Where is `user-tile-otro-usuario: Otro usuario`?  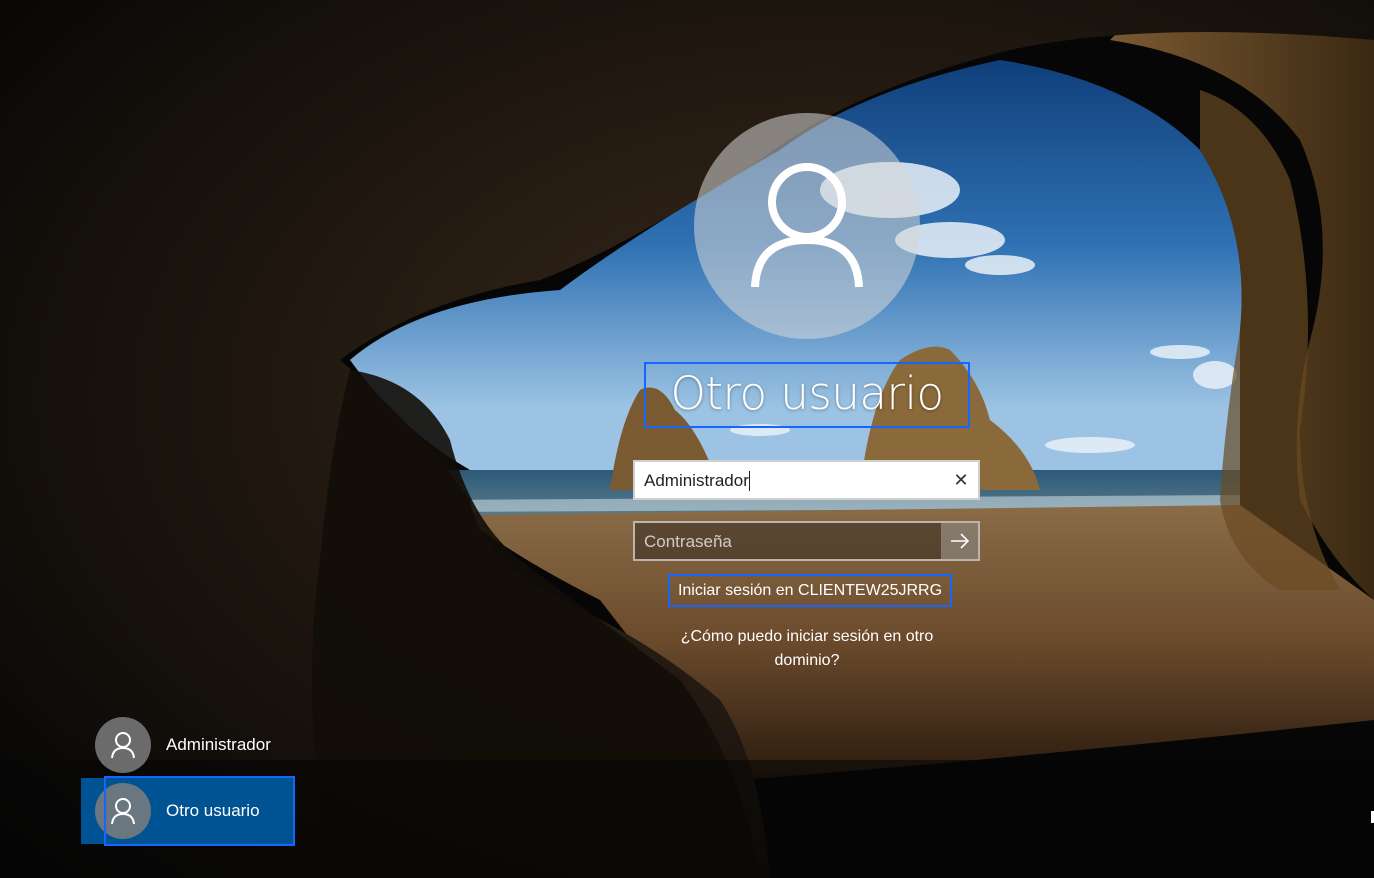
user-tile-otro-usuario: Otro usuario is located at coordinates (188, 811).